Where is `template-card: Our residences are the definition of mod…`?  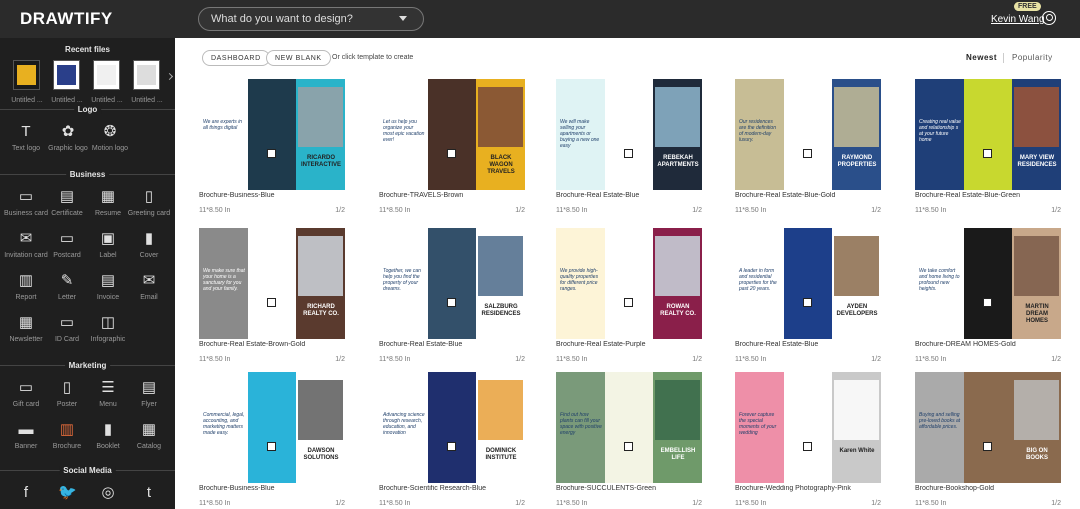
template-card: Our residences are the definition of mod… is located at coordinates (808, 147).